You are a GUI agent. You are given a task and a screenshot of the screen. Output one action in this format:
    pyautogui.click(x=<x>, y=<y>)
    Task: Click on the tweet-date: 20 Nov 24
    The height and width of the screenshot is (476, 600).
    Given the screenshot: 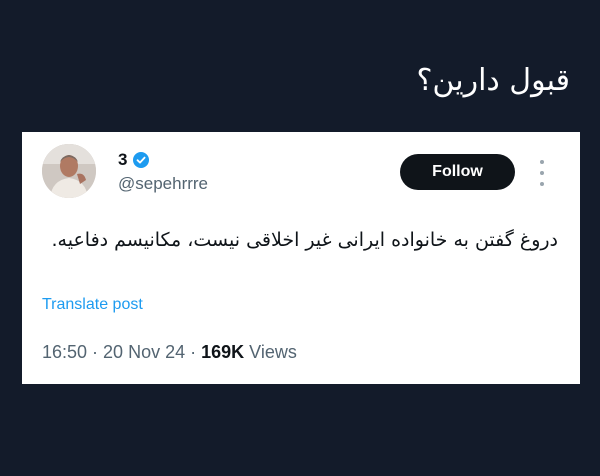 What is the action you would take?
    pyautogui.click(x=144, y=352)
    